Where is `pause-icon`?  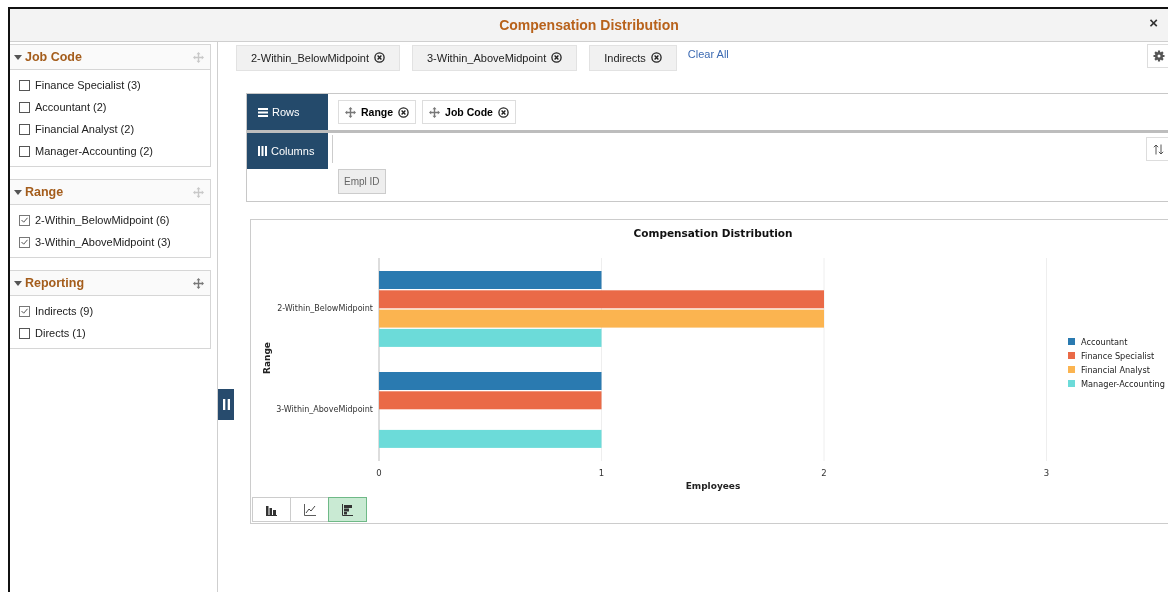 pause-icon is located at coordinates (226, 404).